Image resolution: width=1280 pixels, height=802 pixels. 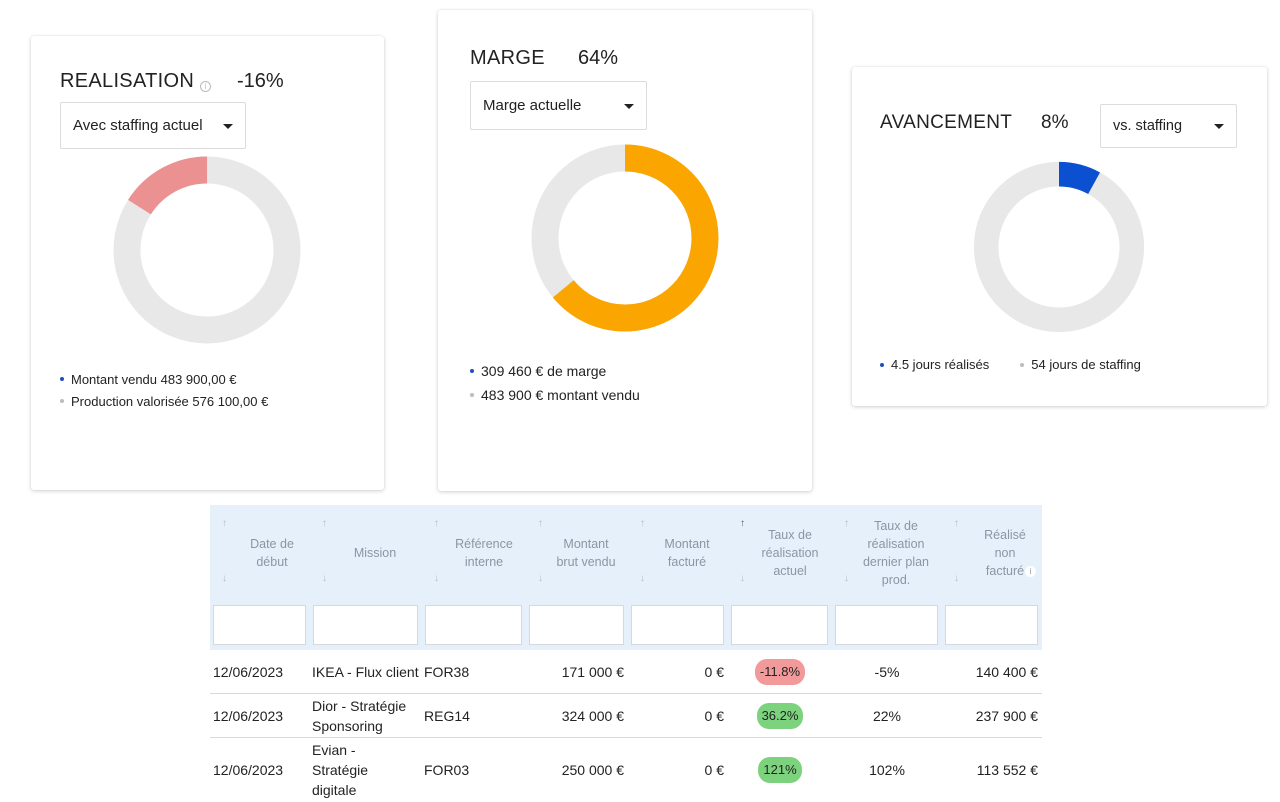 I want to click on cell-montant-vendu: 250 000 €, so click(x=592, y=770).